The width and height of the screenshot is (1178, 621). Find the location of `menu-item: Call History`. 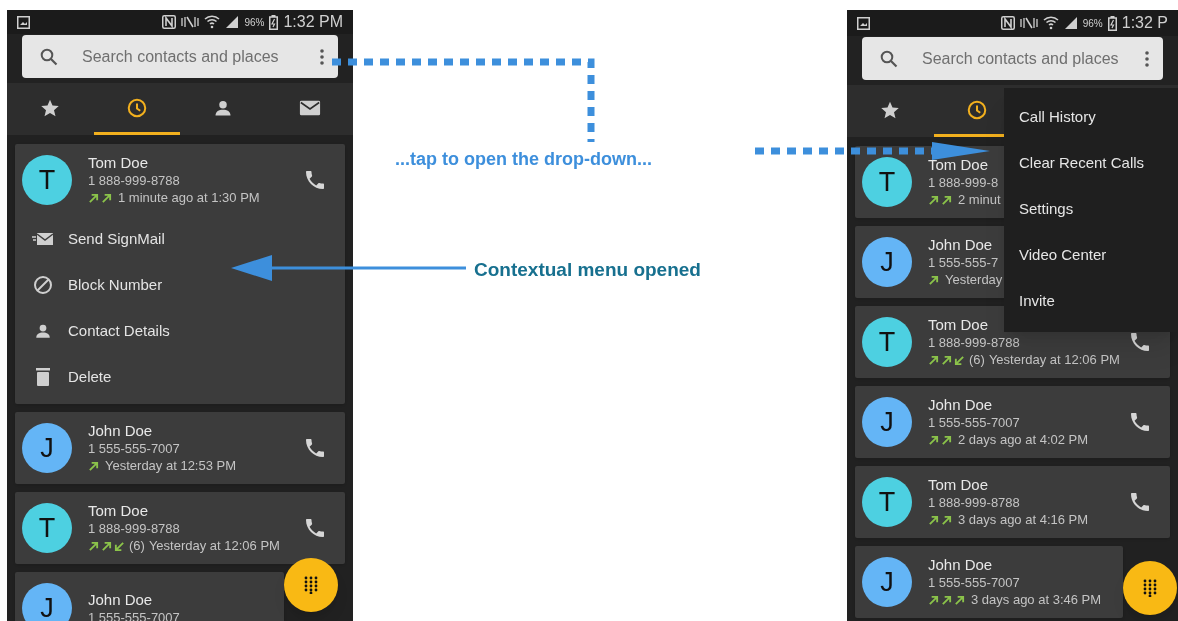

menu-item: Call History is located at coordinates (1057, 117).